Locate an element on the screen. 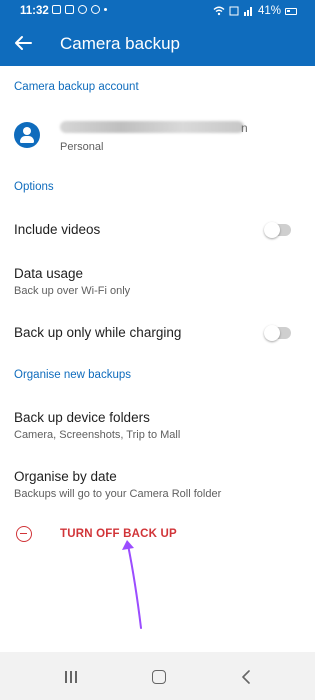 The height and width of the screenshot is (700, 320). turn-off-backup-button: TURN OFF BACK UP is located at coordinates (118, 534).